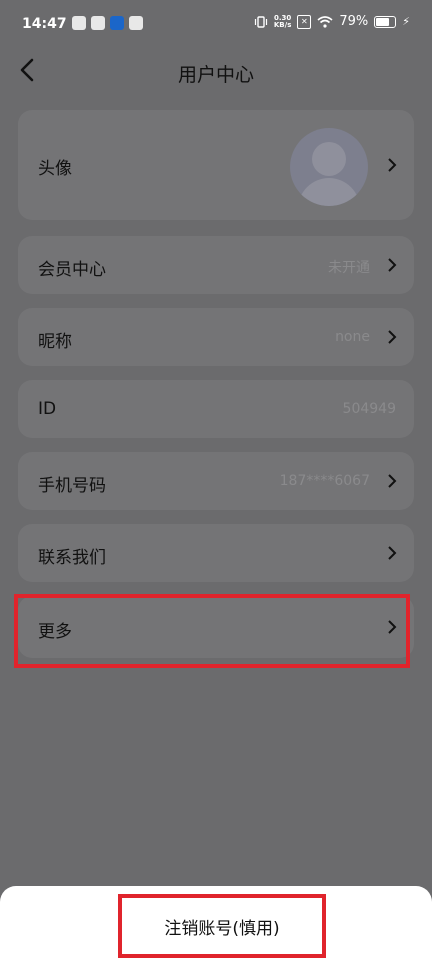  What do you see at coordinates (324, 481) in the screenshot?
I see `row-value: 187****6067` at bounding box center [324, 481].